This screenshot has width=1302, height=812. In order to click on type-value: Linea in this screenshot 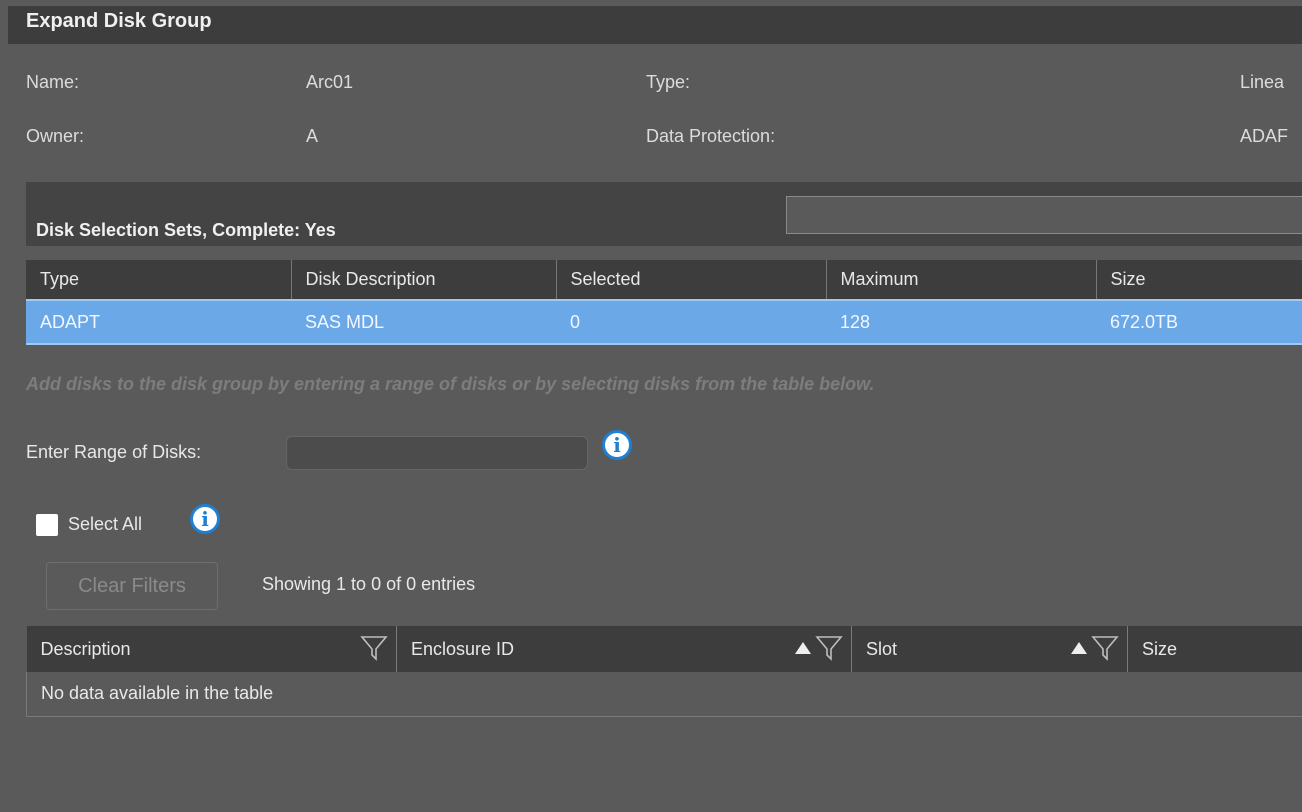, I will do `click(1262, 82)`.